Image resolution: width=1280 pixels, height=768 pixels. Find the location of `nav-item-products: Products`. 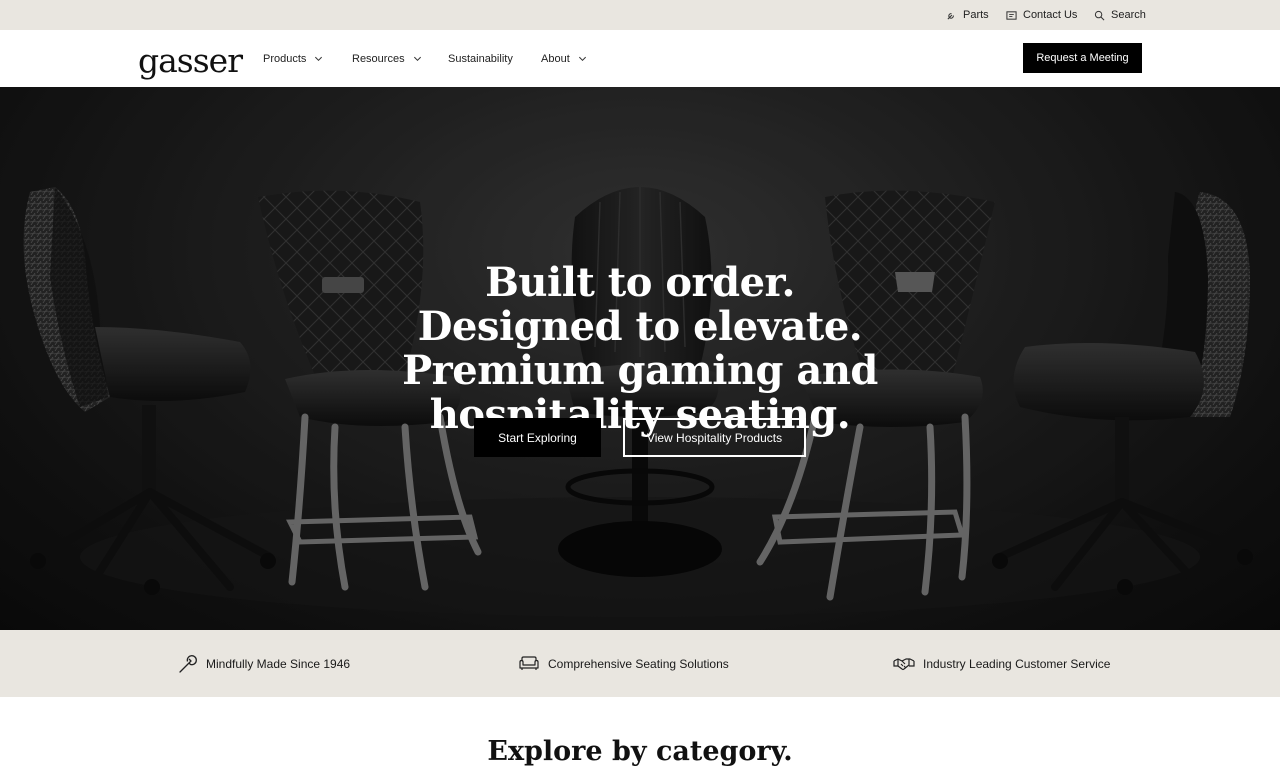

nav-item-products: Products is located at coordinates (293, 58).